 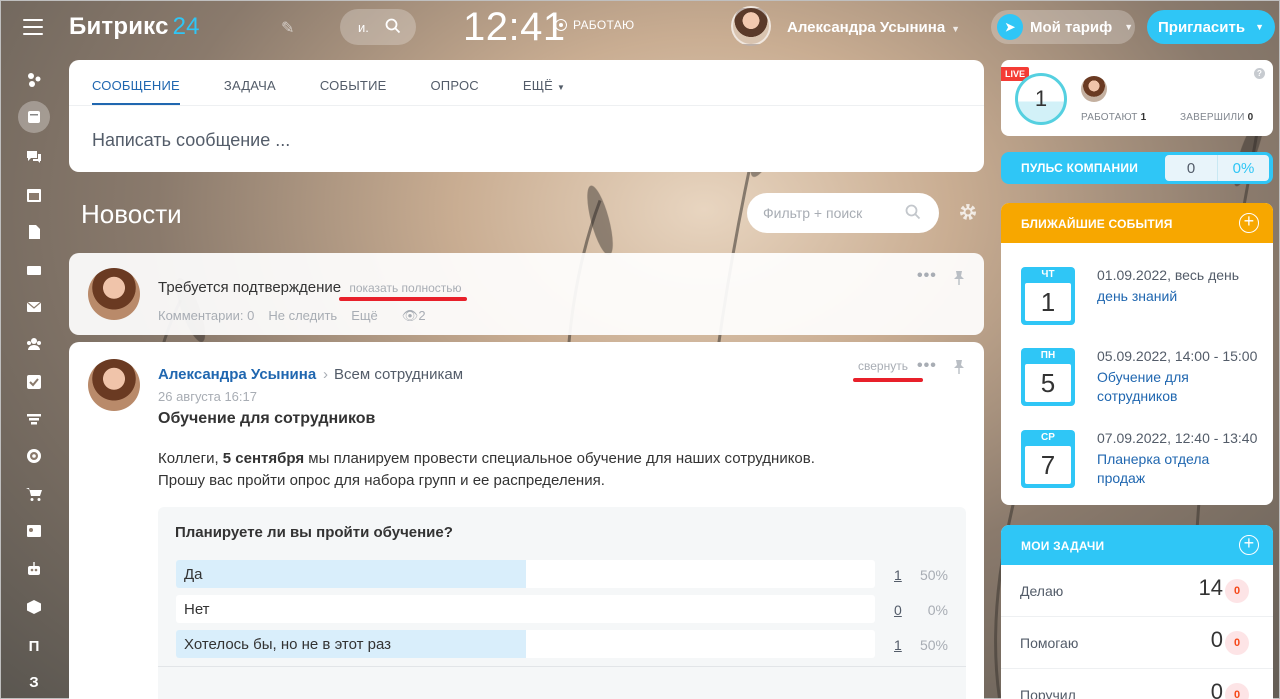 I want to click on marketing-icon, so click(x=34, y=456).